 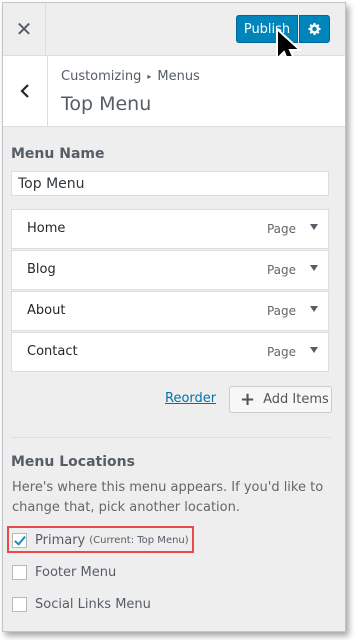 I want to click on location-footer-menu: Footer Menu, so click(x=64, y=572).